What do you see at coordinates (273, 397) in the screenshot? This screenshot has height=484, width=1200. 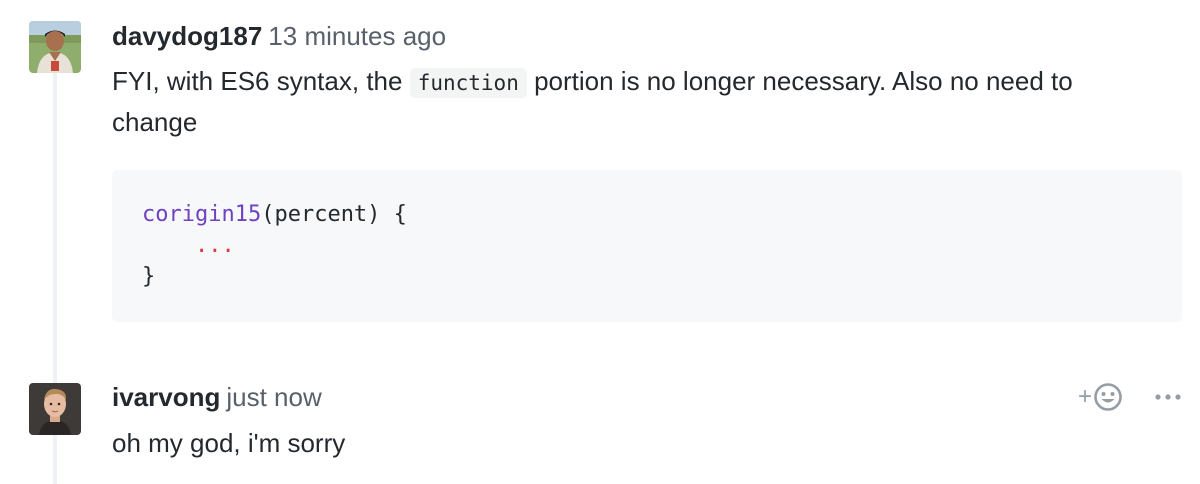 I see `comment-timestamp: just now` at bounding box center [273, 397].